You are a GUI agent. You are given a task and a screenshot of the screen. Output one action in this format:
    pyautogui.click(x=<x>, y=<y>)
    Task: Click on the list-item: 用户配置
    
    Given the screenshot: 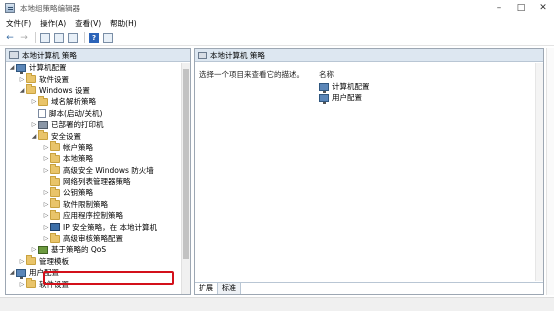 What is the action you would take?
    pyautogui.click(x=340, y=98)
    